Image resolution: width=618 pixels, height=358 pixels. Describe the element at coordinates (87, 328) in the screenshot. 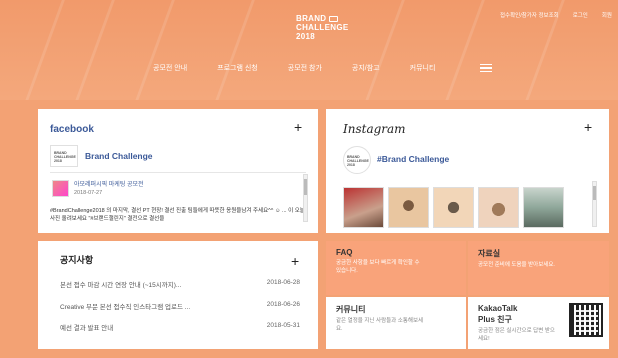

I see `notice-item-text: 예선 결과 발표 안내` at that location.